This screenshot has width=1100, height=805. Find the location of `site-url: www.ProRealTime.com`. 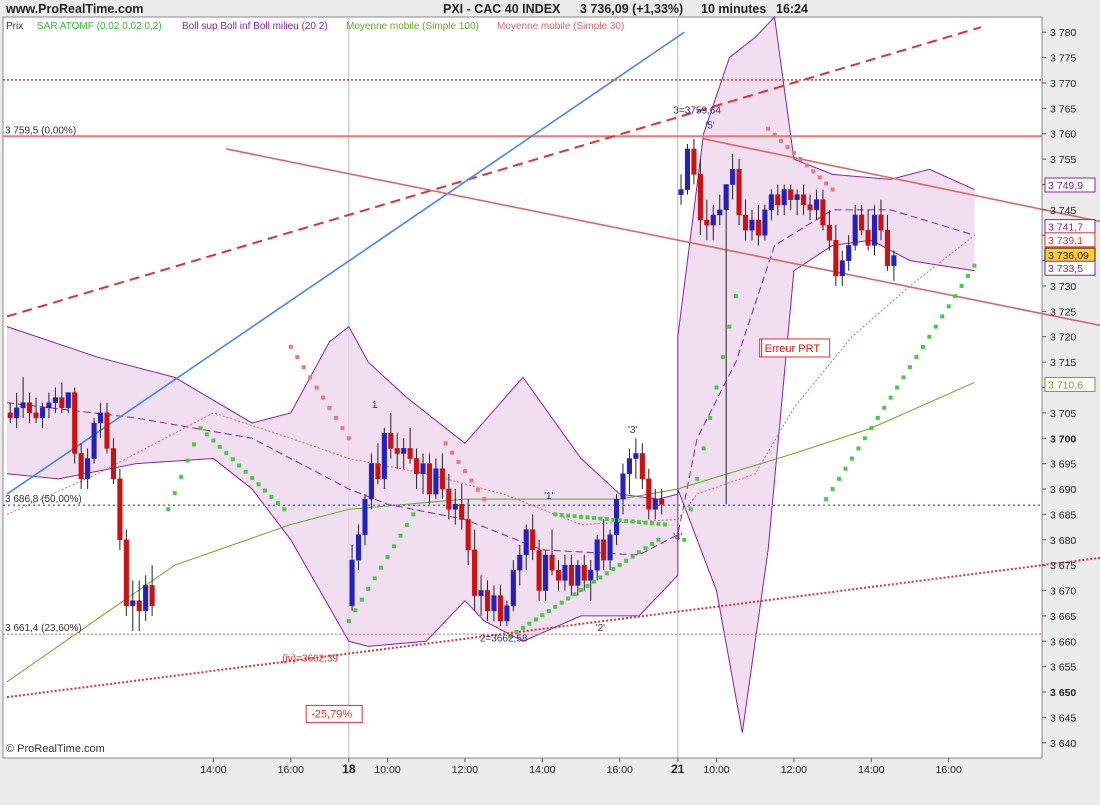

site-url: www.ProRealTime.com is located at coordinates (74, 9).